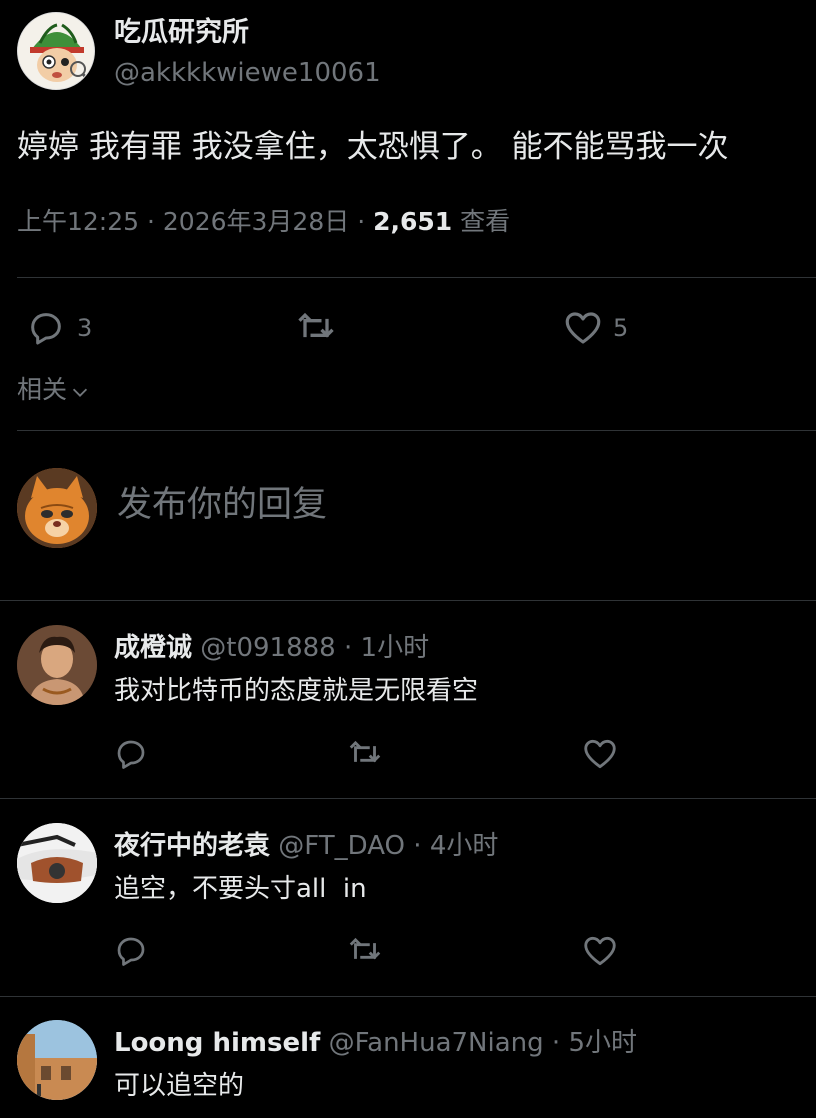 The image size is (816, 1118). What do you see at coordinates (240, 889) in the screenshot?
I see `reply-text: 追空，不要头寸all in` at bounding box center [240, 889].